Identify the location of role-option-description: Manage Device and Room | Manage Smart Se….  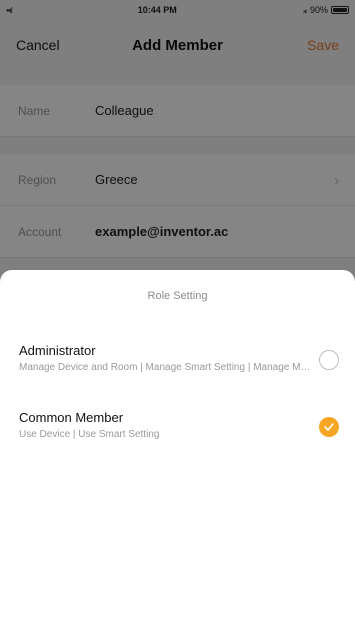
(166, 367).